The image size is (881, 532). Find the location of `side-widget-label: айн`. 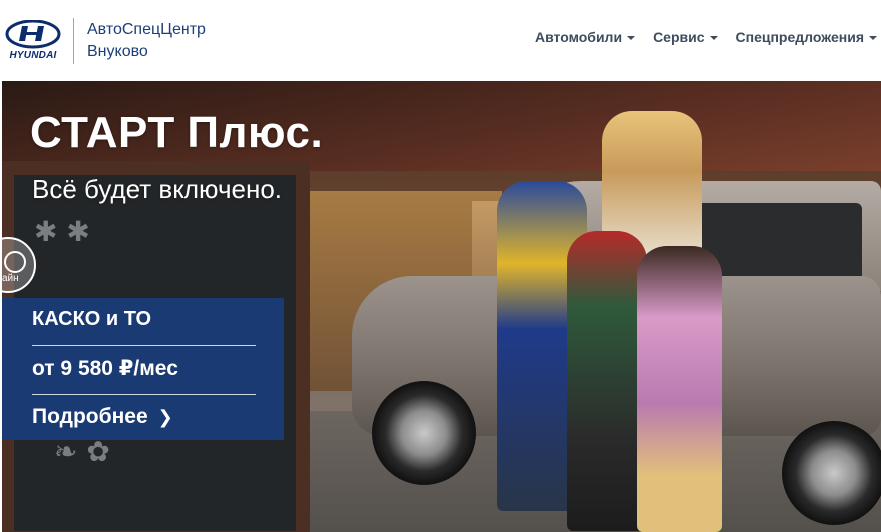

side-widget-label: айн is located at coordinates (10, 278).